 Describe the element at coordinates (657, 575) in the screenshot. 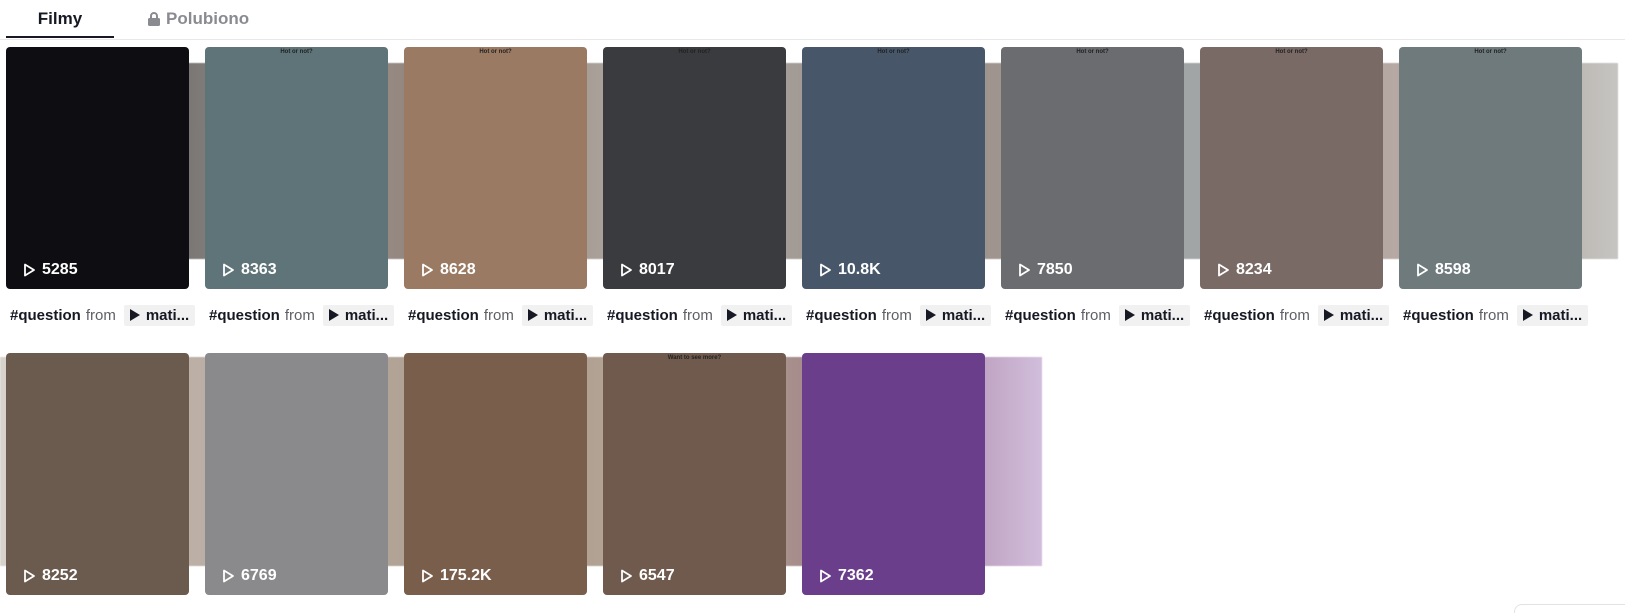

I see `view-count-value: 6547` at that location.